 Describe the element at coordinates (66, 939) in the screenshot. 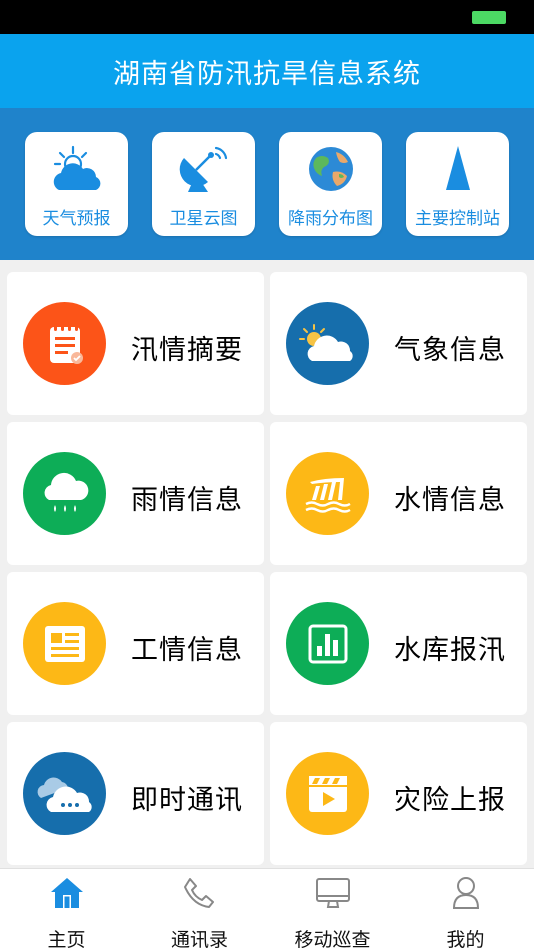

I see `tab-label: 主页` at that location.